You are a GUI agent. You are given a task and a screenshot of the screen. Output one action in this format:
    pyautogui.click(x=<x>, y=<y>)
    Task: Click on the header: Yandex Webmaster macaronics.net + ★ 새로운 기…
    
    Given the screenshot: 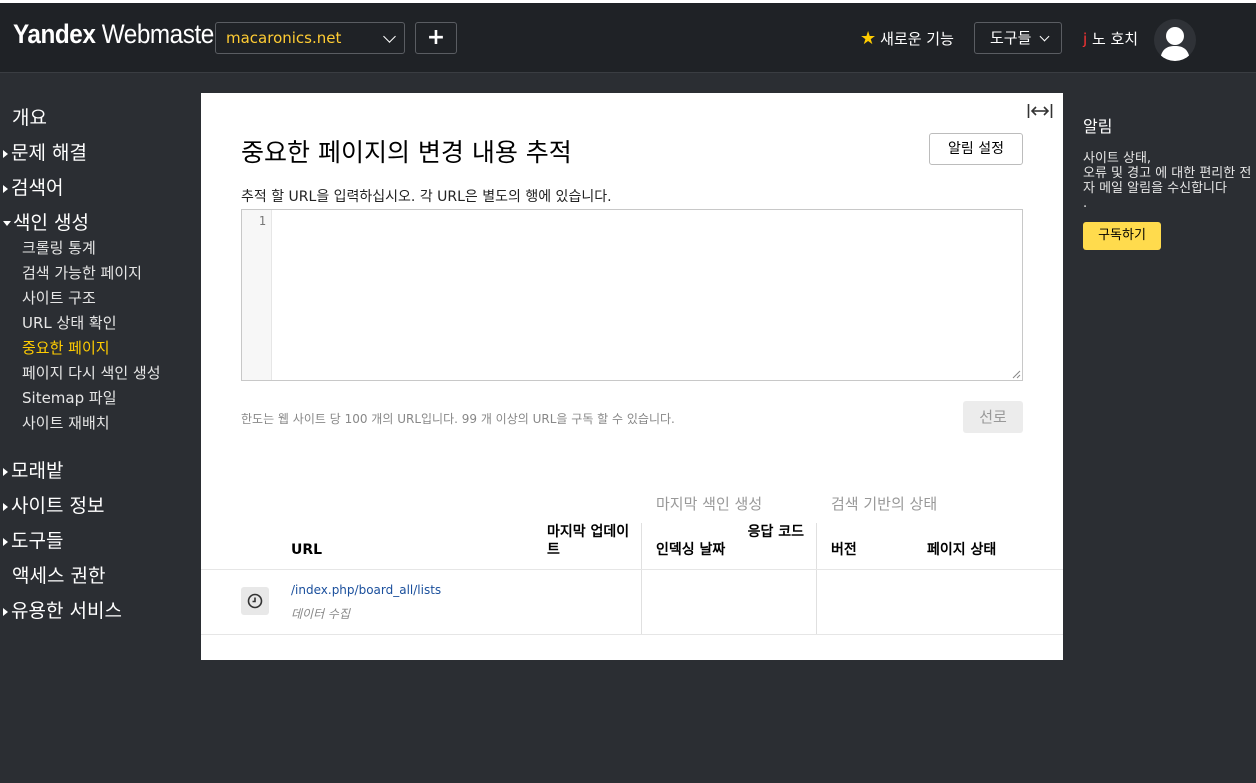 What is the action you would take?
    pyautogui.click(x=628, y=38)
    